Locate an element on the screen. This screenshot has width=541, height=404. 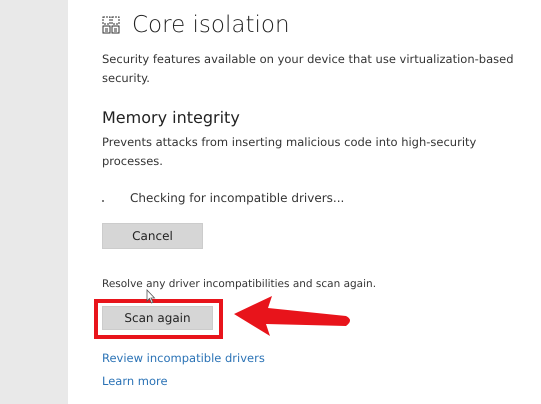
learn-more-link: Learn more is located at coordinates (135, 381).